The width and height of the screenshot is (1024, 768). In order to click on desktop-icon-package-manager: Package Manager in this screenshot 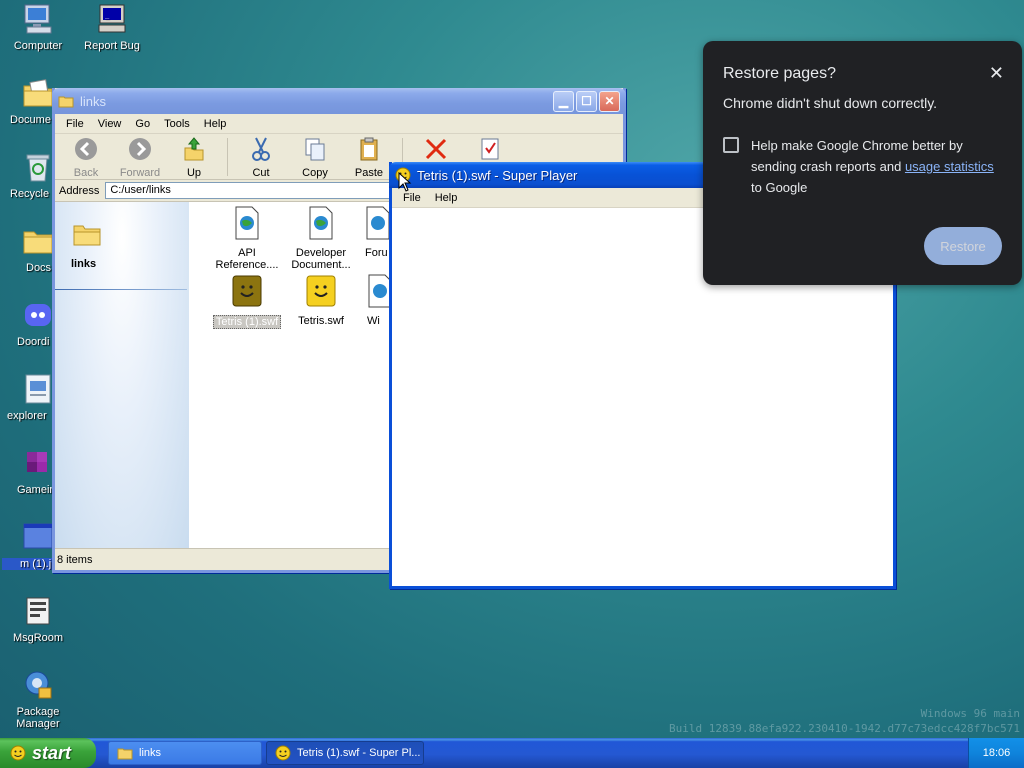, I will do `click(38, 699)`.